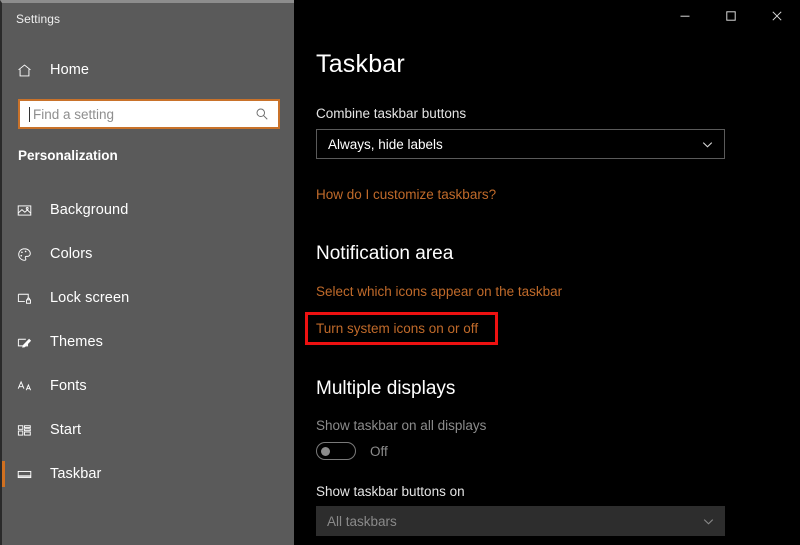  Describe the element at coordinates (149, 342) in the screenshot. I see `sidebar-item-themes: Themes` at that location.